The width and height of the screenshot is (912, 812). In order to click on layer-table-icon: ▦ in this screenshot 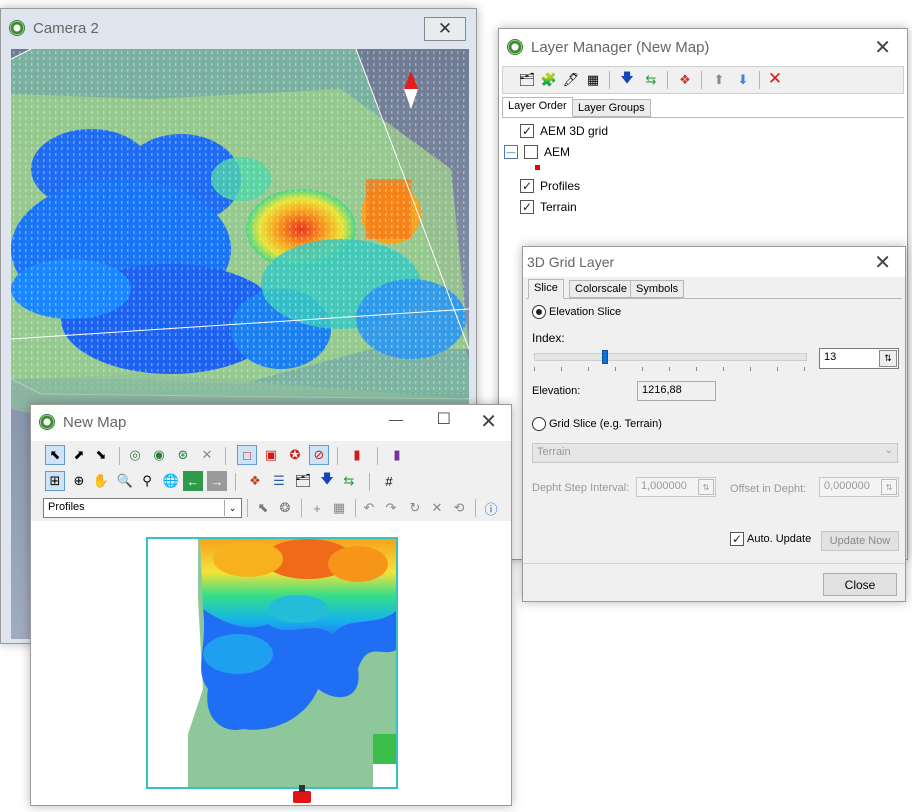, I will do `click(593, 80)`.